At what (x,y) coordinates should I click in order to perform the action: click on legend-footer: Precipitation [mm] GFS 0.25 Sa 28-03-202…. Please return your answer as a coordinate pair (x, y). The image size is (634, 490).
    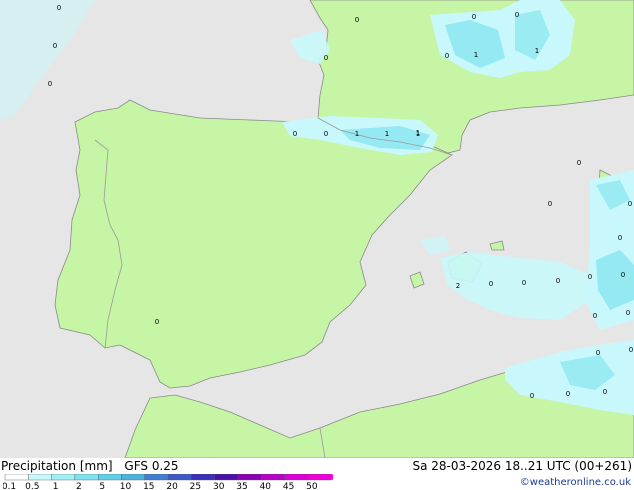
    Looking at the image, I should click on (317, 474).